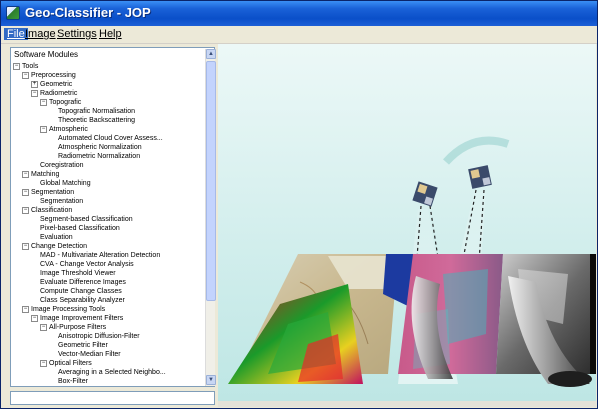  I want to click on tree-item: Compute Change Classes, so click(76, 291).